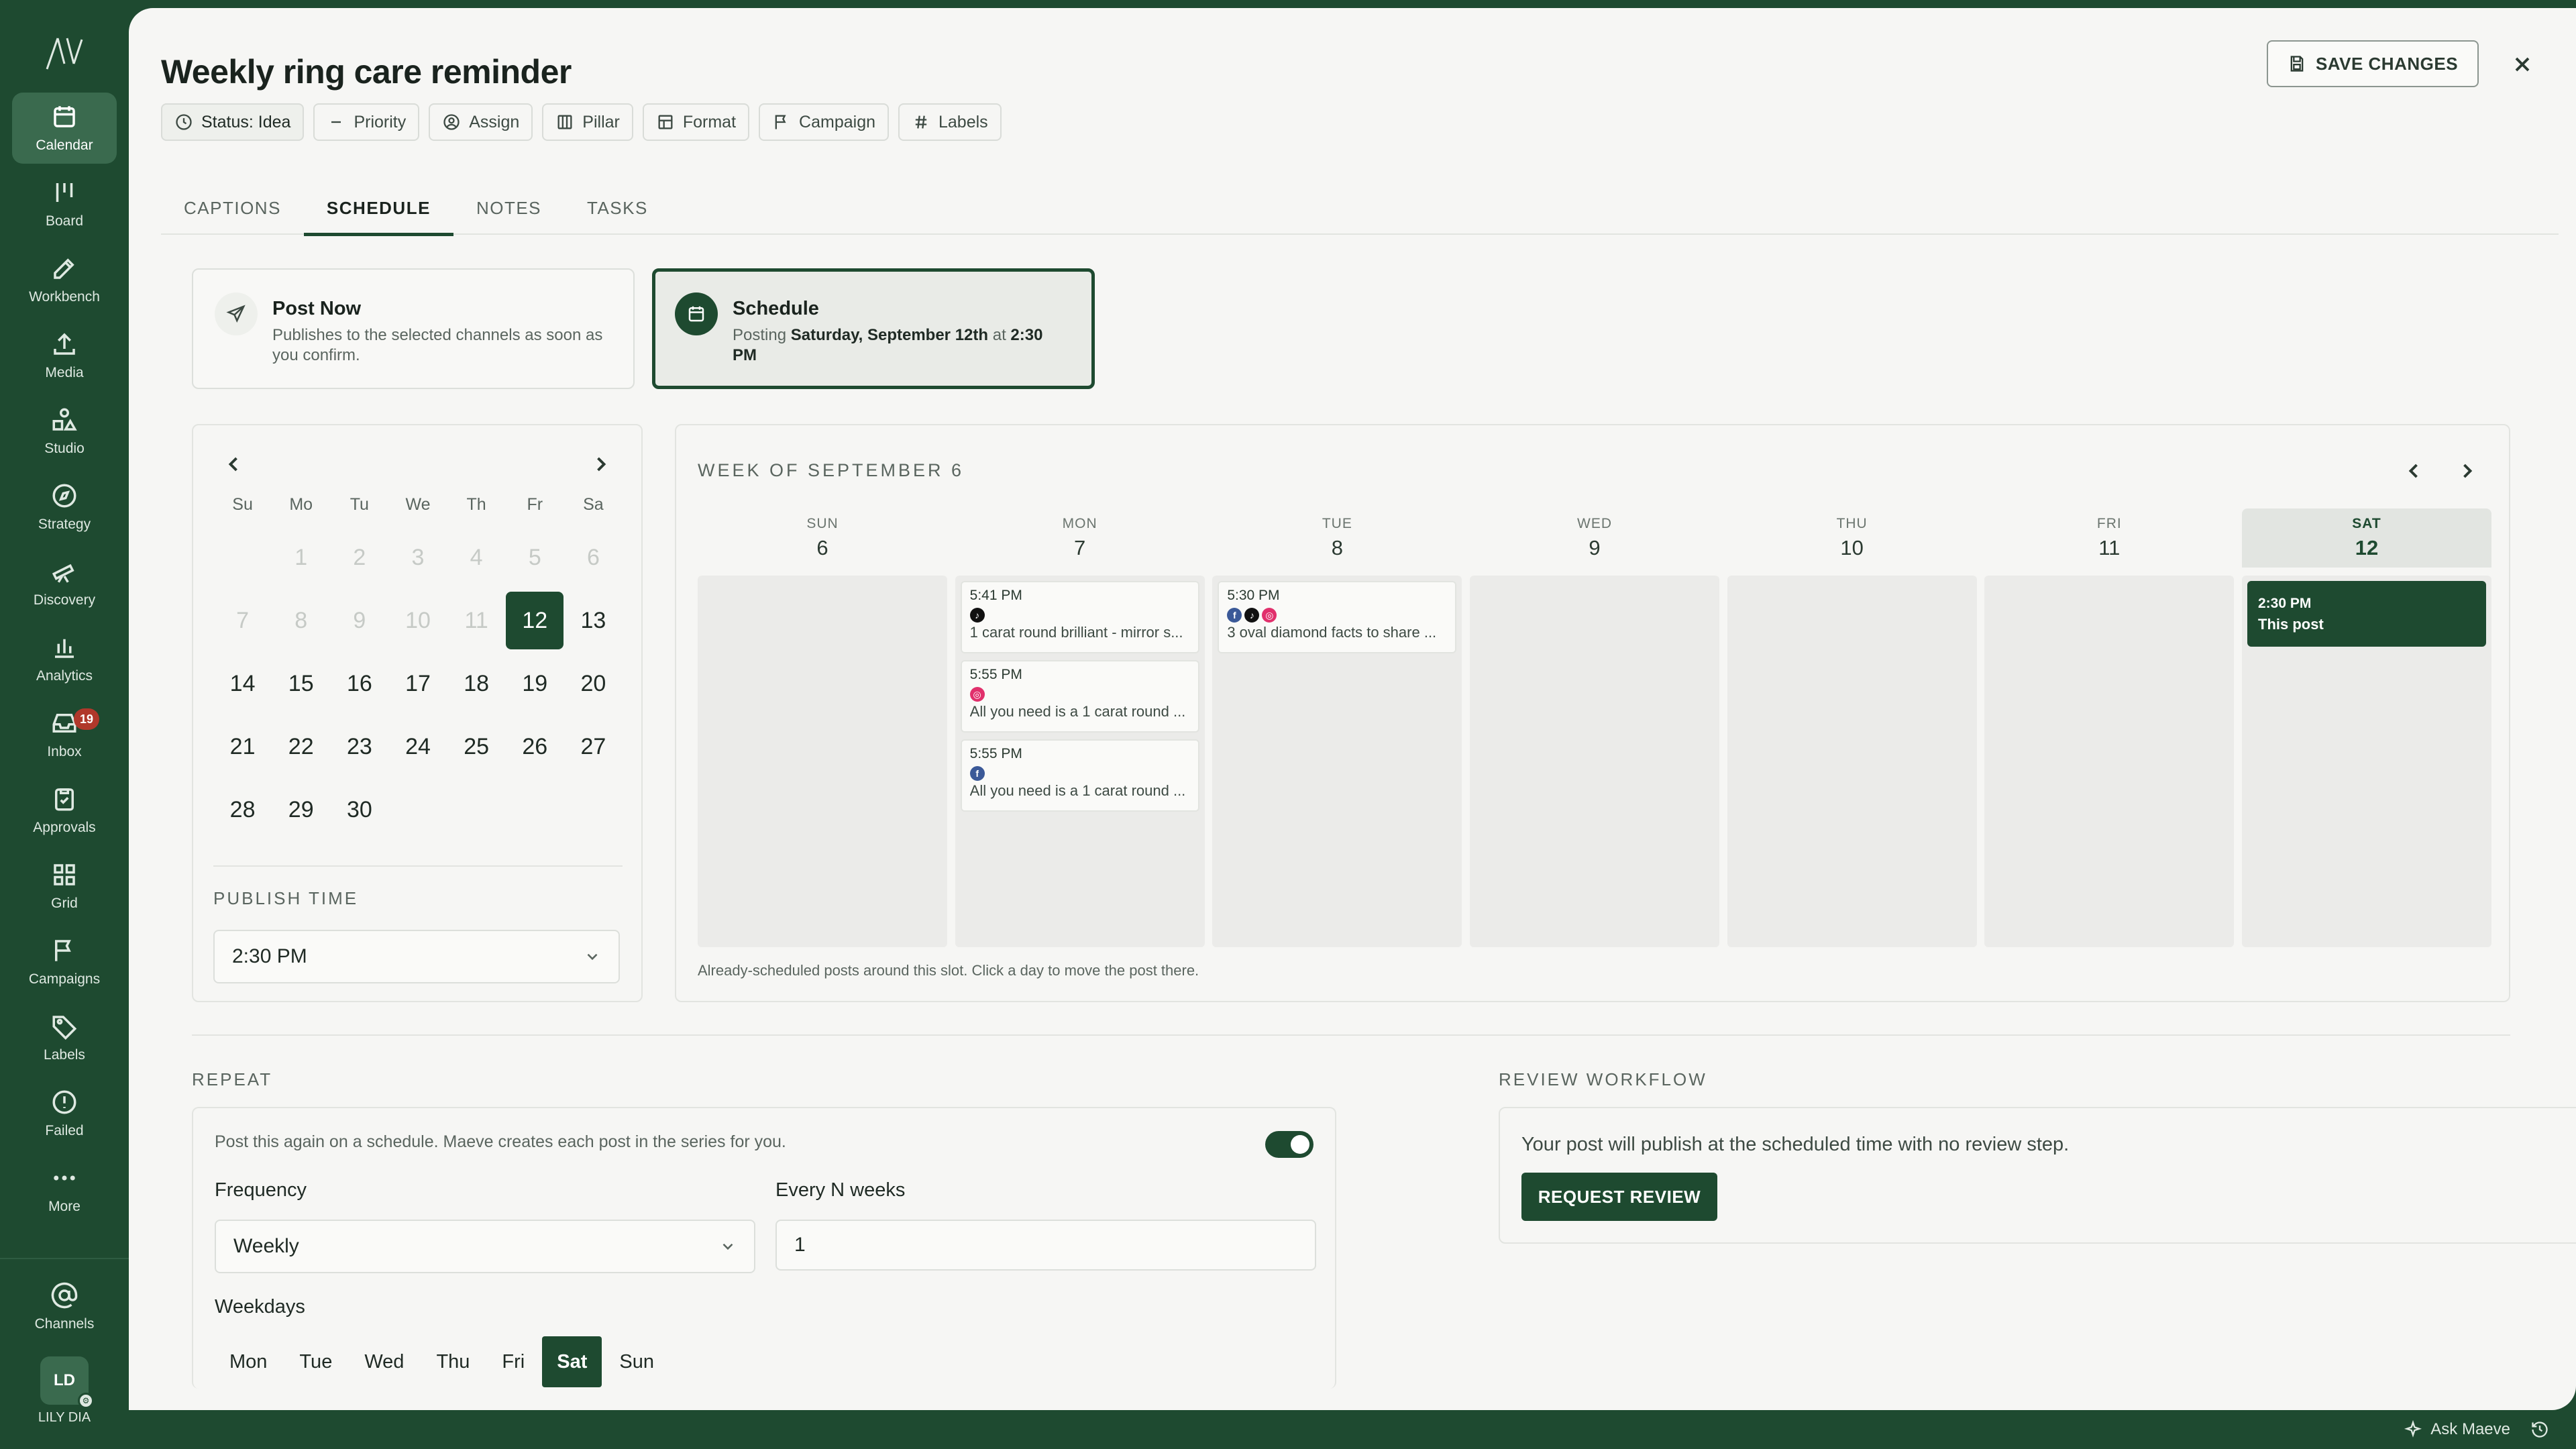 The width and height of the screenshot is (2576, 1449). I want to click on day-slot: 2:30 PM This post, so click(2366, 761).